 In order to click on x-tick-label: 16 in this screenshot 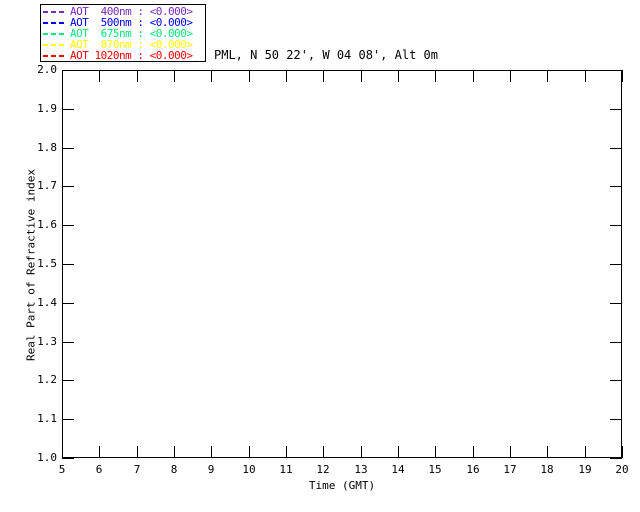, I will do `click(473, 469)`.